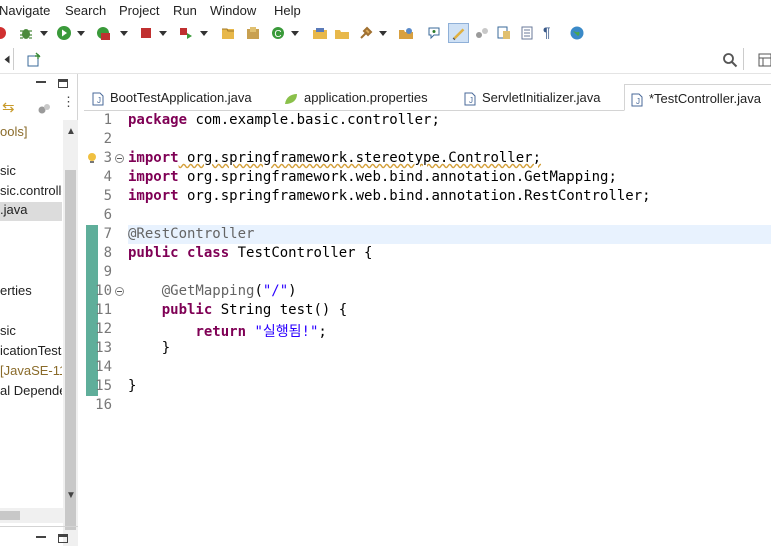 Image resolution: width=771 pixels, height=546 pixels. I want to click on stop-dropdown-icon, so click(163, 33).